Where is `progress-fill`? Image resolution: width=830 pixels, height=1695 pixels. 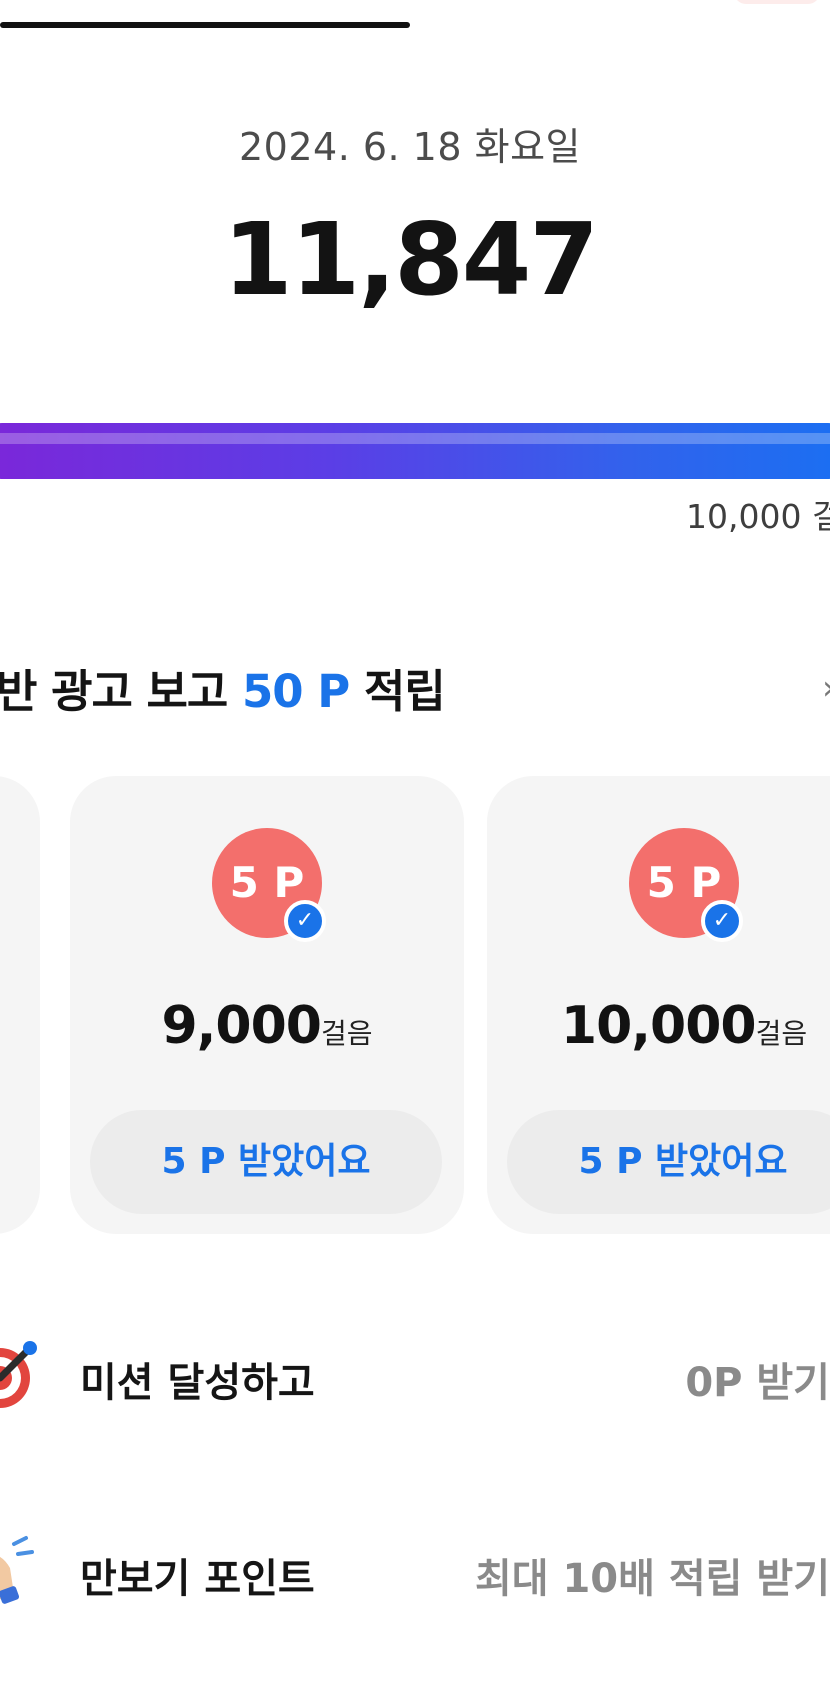 progress-fill is located at coordinates (415, 451).